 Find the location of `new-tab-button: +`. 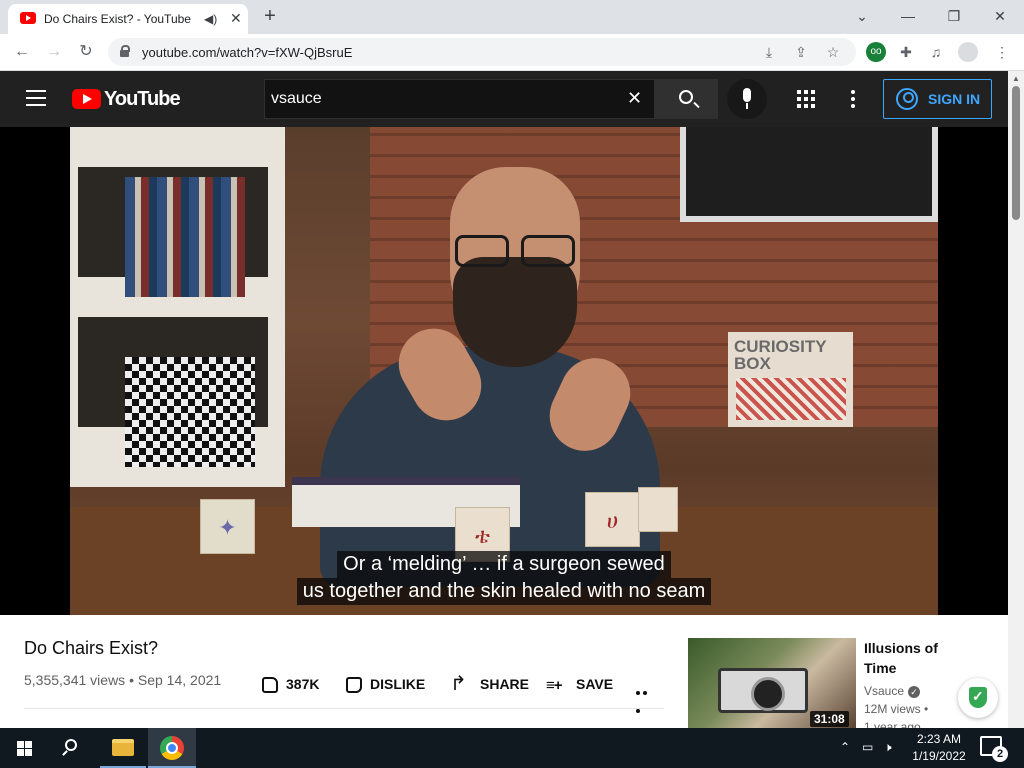

new-tab-button: + is located at coordinates (270, 16).